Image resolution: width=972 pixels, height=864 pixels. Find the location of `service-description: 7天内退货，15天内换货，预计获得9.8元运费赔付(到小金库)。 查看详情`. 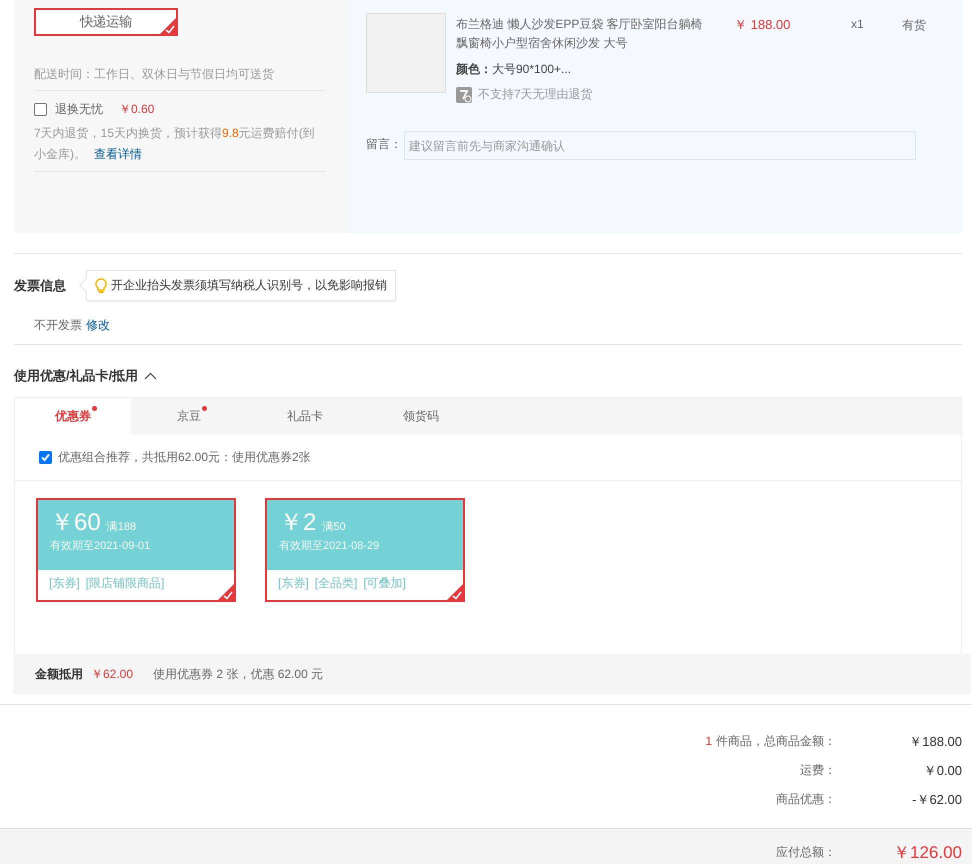

service-description: 7天内退货，15天内换货，预计获得9.8元运费赔付(到小金库)。 查看详情 is located at coordinates (180, 147).